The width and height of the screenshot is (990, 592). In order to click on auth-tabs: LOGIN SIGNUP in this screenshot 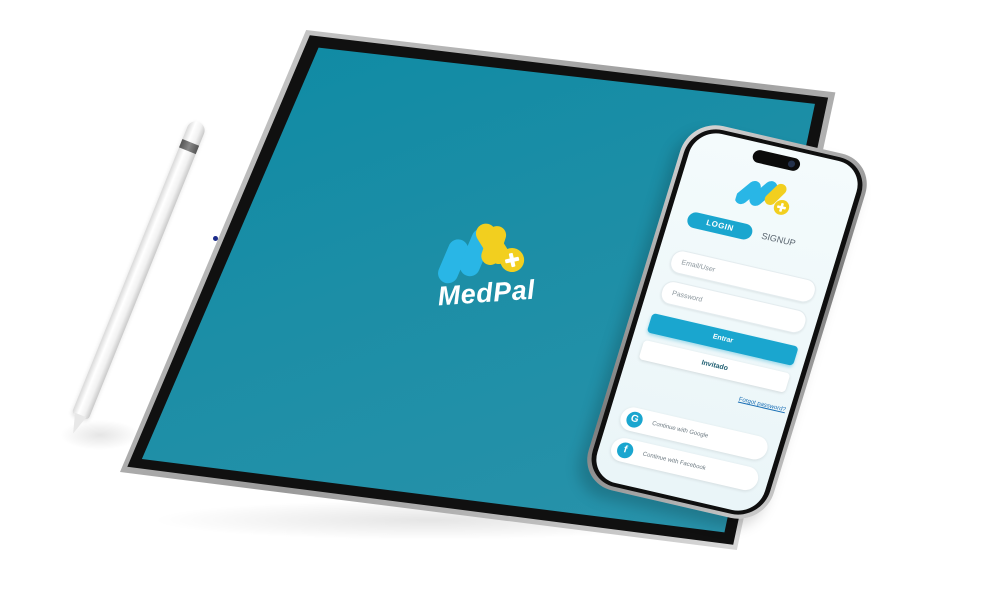, I will do `click(756, 235)`.